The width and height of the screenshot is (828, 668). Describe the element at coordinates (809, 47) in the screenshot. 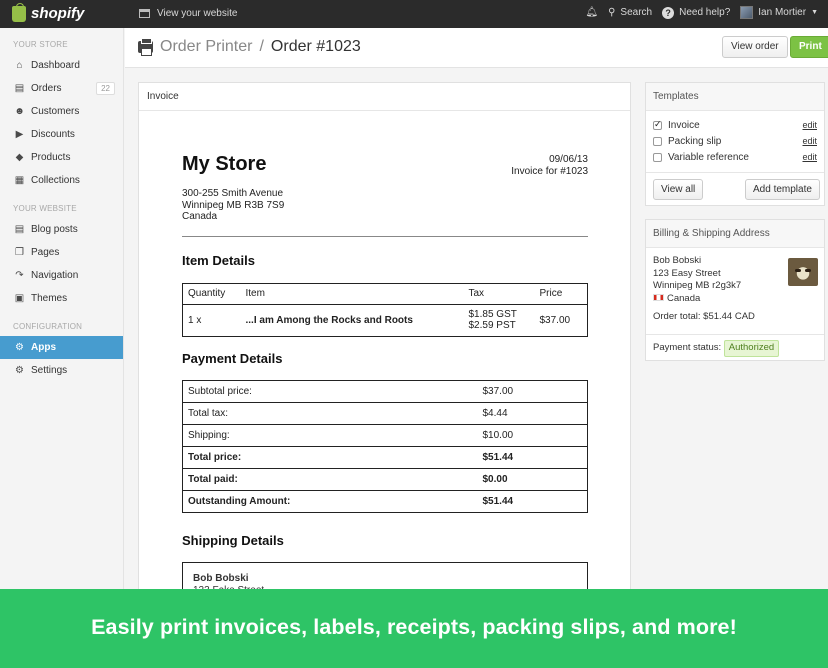

I see `print-button: Print` at that location.